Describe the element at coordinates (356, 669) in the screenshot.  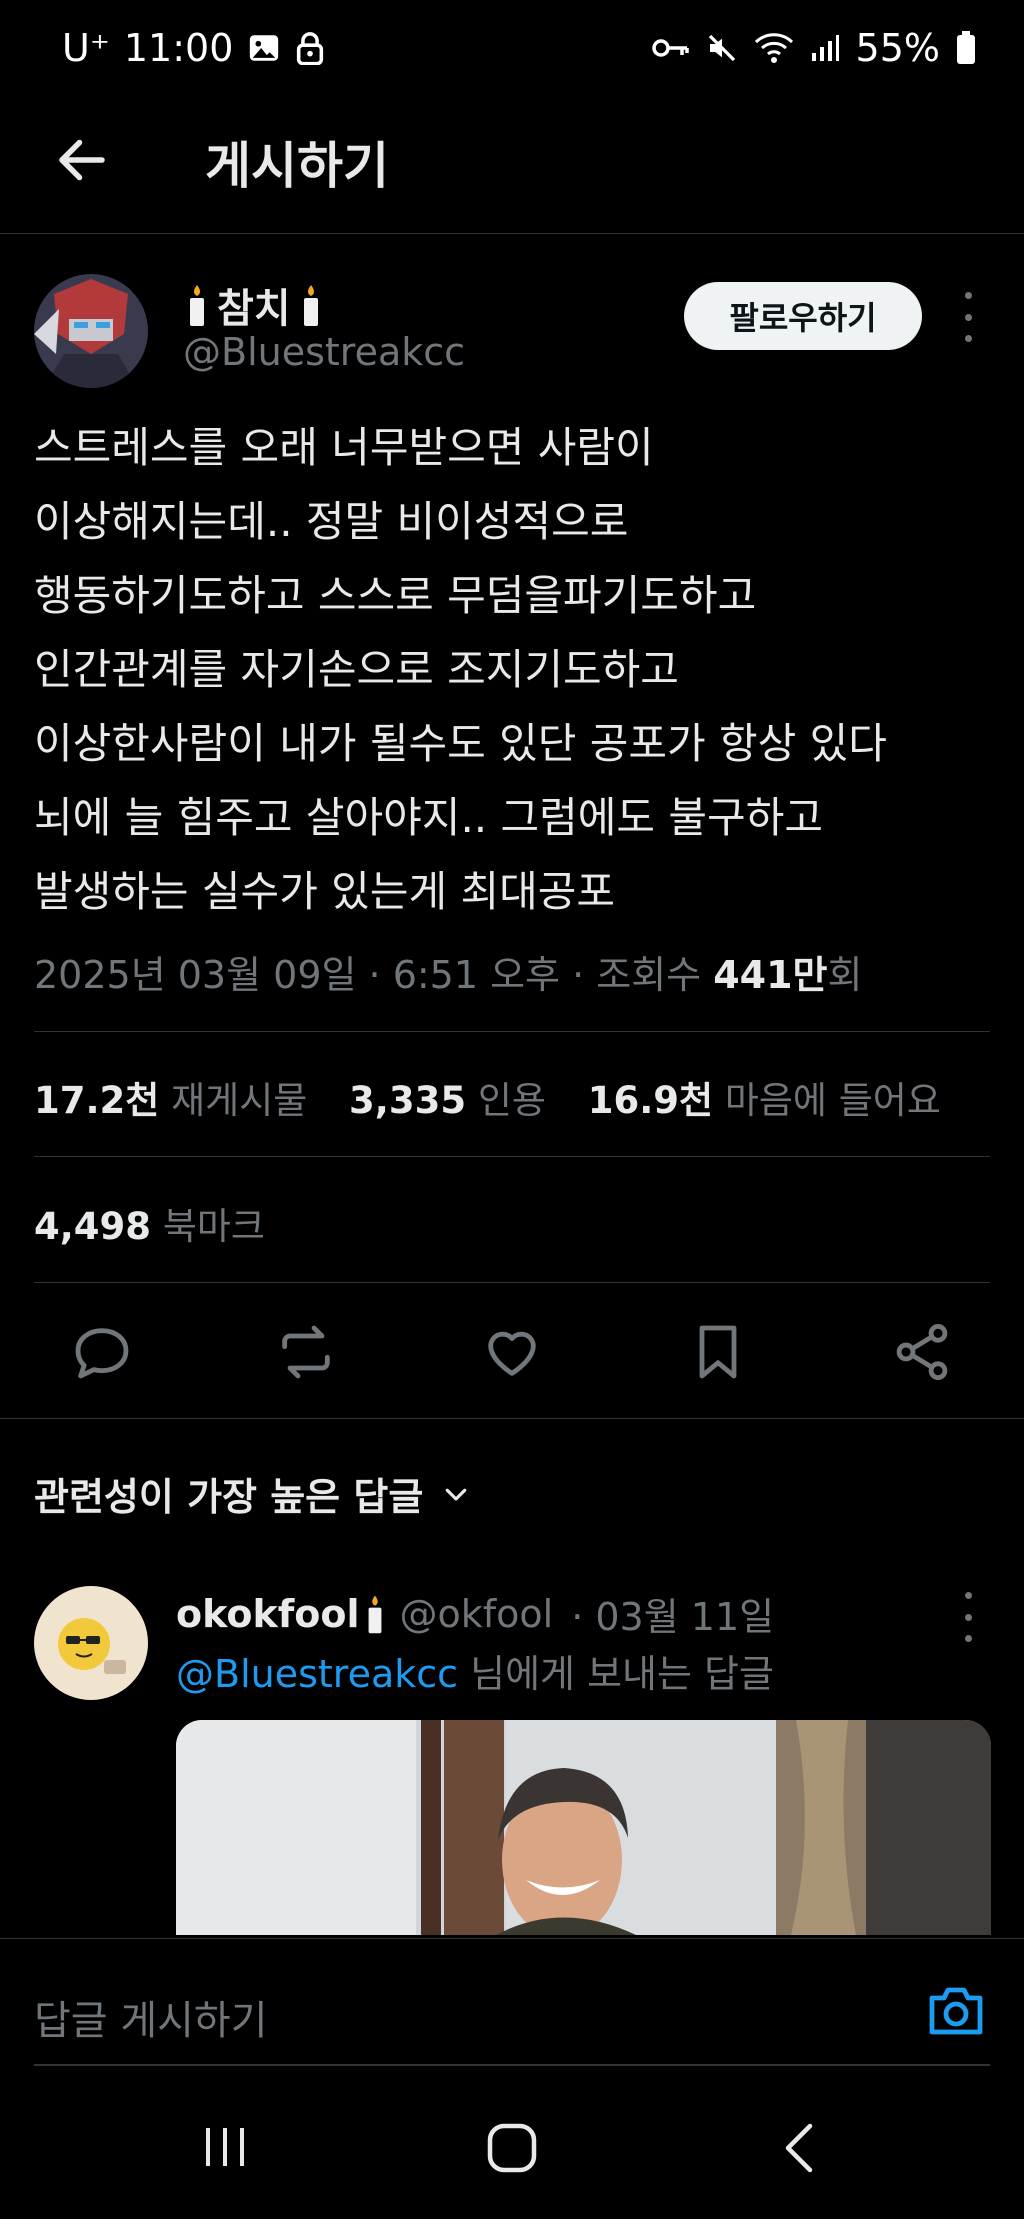
I see `post-text-line: 인간관계를 자기손으로 조지기도하고` at that location.